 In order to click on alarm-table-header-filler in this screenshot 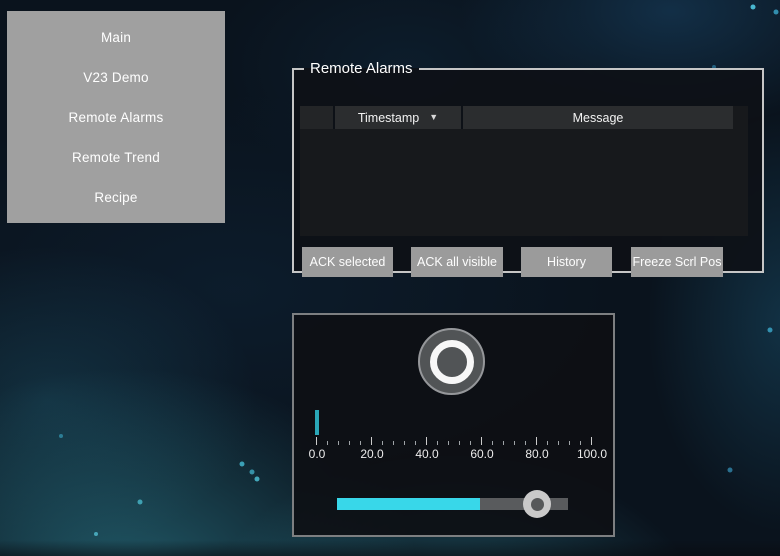, I will do `click(740, 117)`.